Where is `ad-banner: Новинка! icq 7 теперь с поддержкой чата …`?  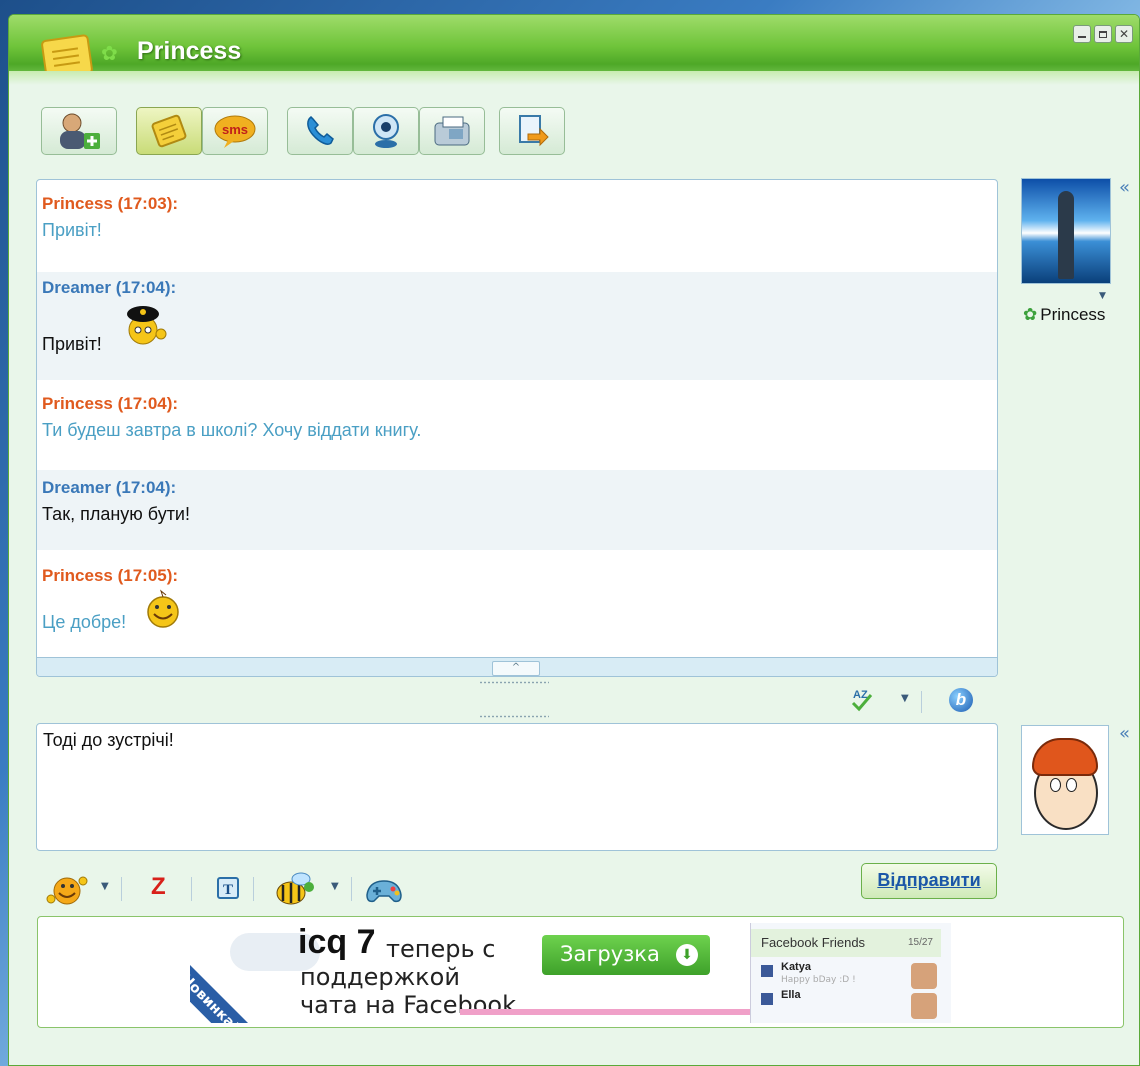
ad-banner: Новинка! icq 7 теперь с поддержкой чата … is located at coordinates (581, 973).